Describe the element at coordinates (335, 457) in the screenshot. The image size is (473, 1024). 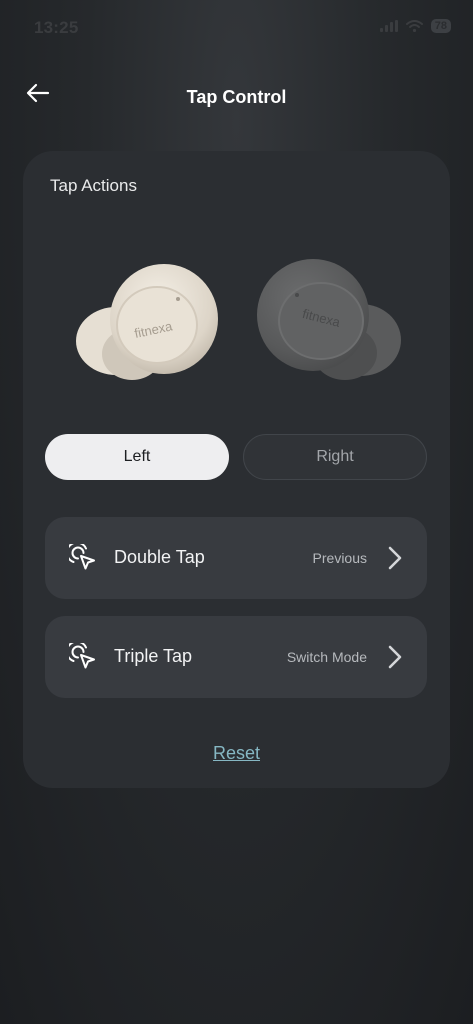
I see `right-segment-button: Right` at that location.